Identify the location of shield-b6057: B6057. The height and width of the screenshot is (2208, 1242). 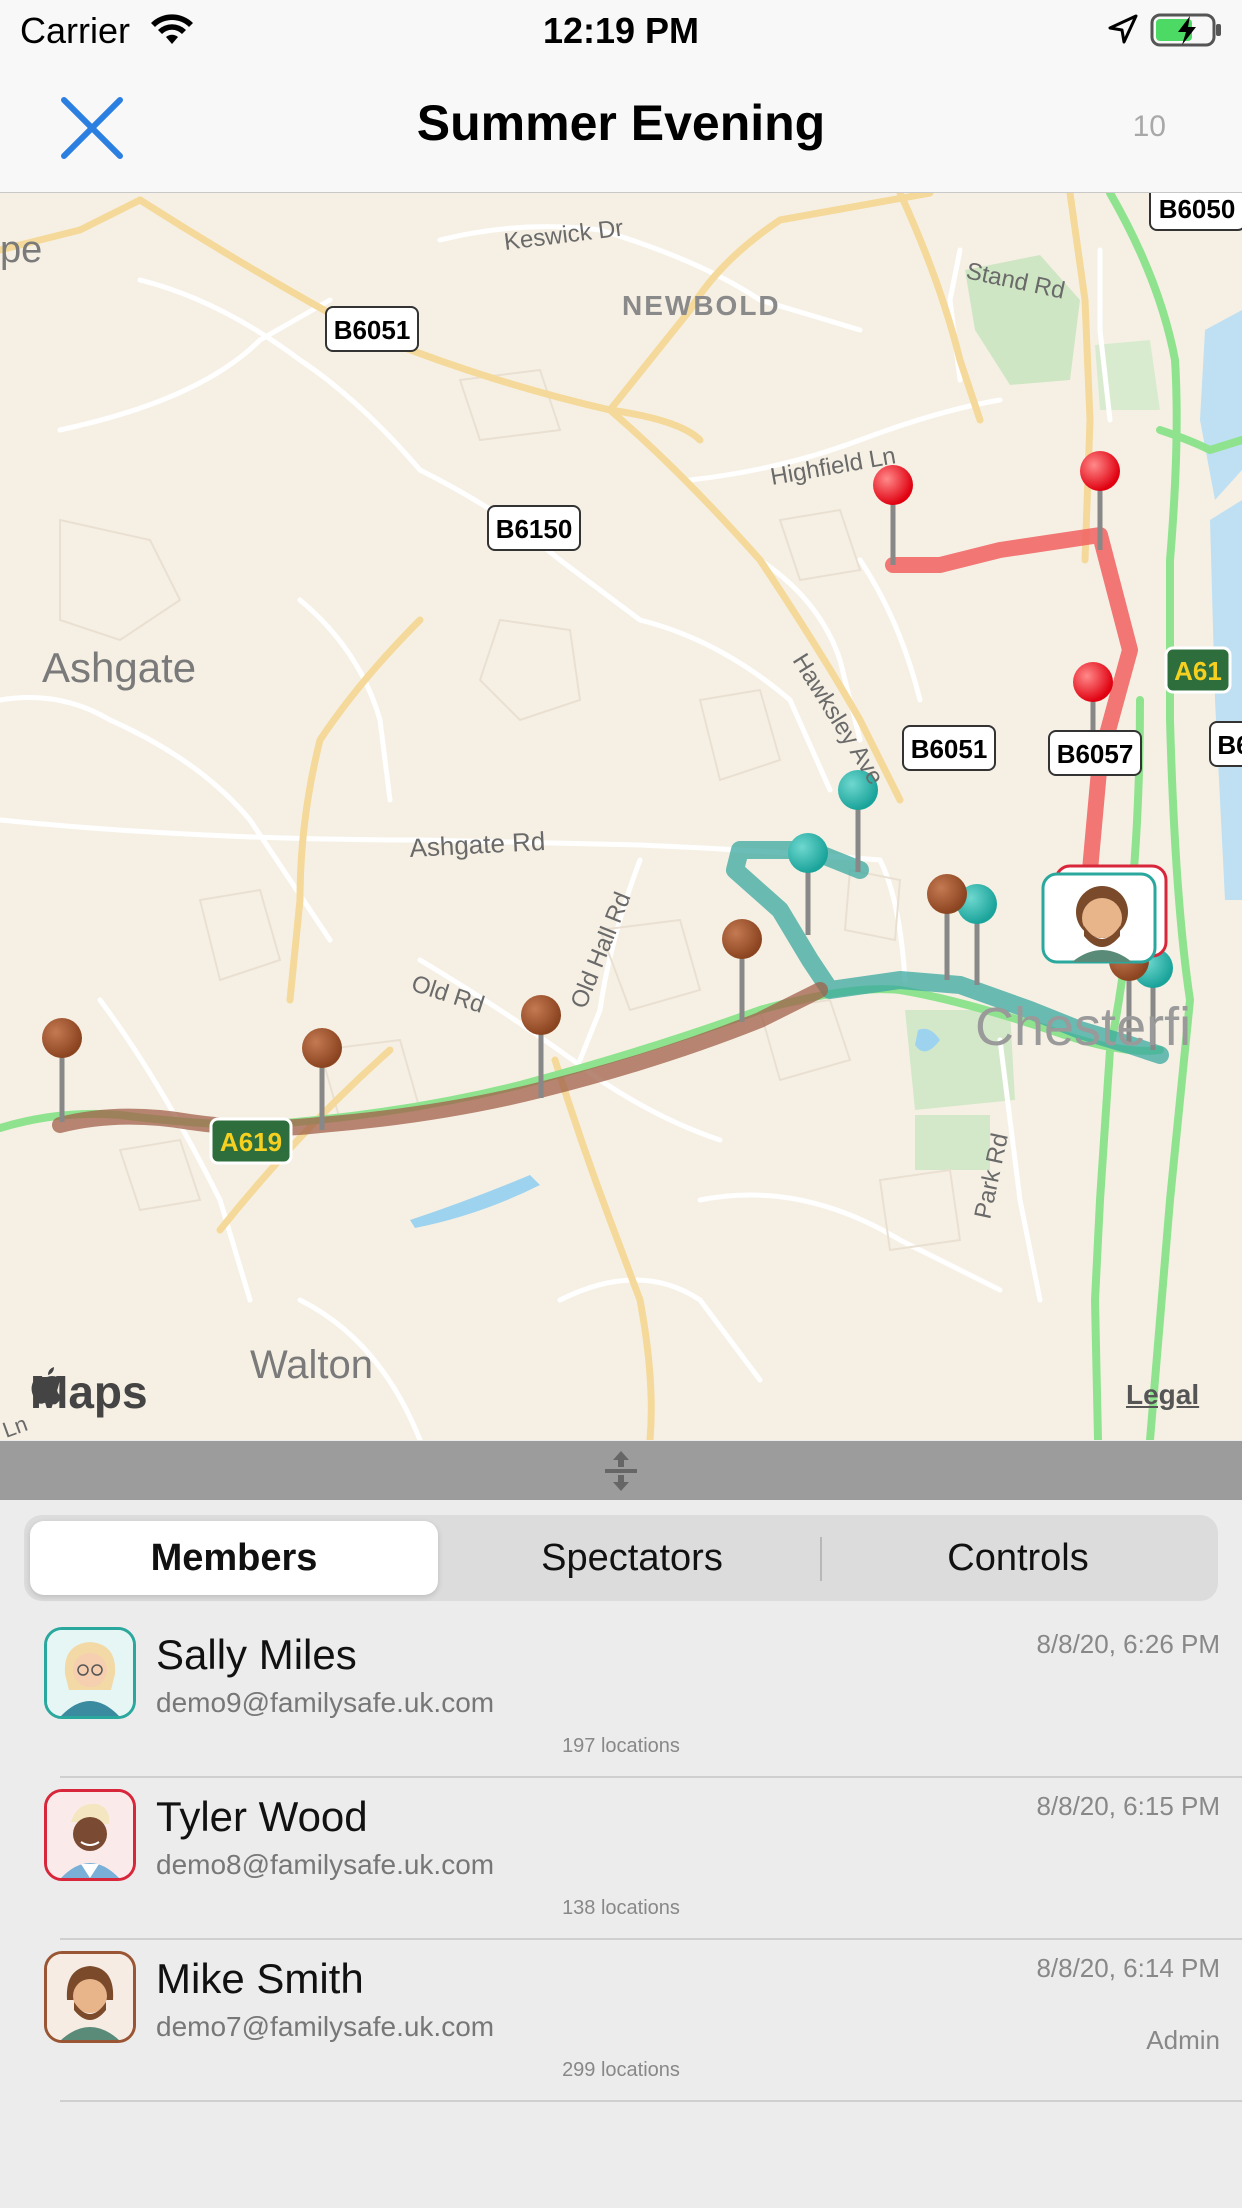
(1095, 753).